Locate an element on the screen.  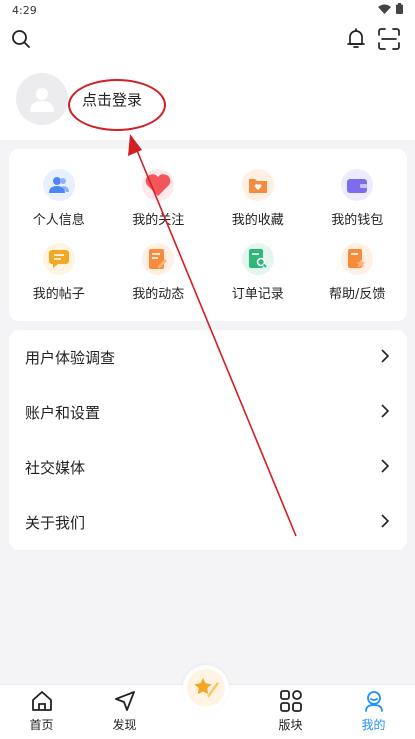
wallet-icon is located at coordinates (357, 184).